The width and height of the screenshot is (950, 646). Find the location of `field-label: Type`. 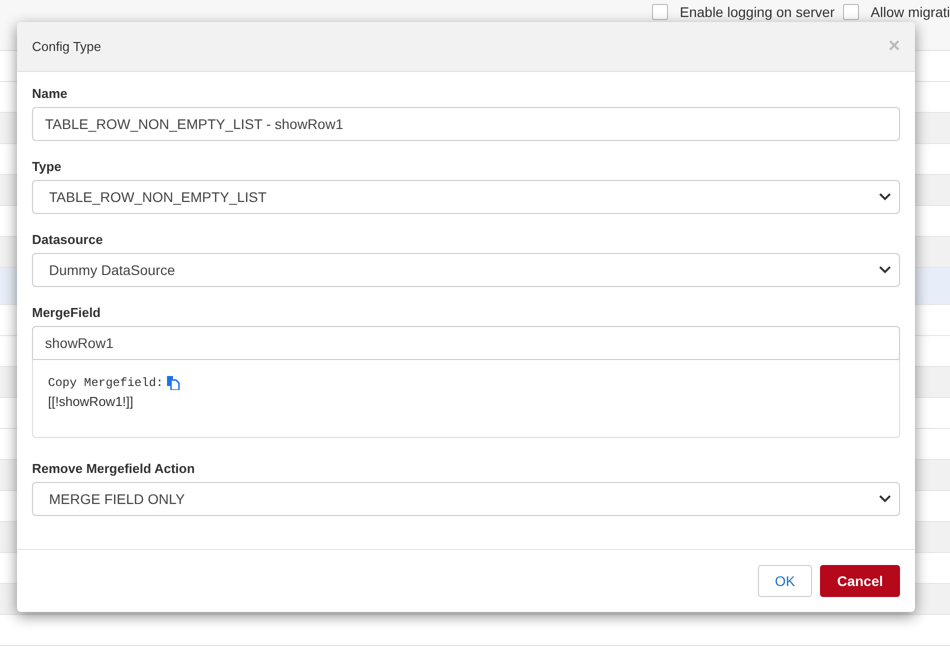

field-label: Type is located at coordinates (47, 166).